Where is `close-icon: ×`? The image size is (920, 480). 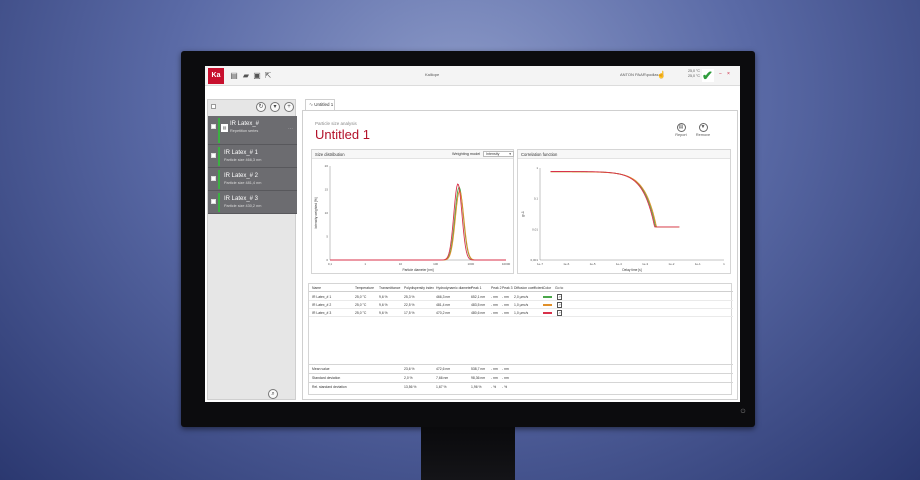 close-icon: × is located at coordinates (728, 74).